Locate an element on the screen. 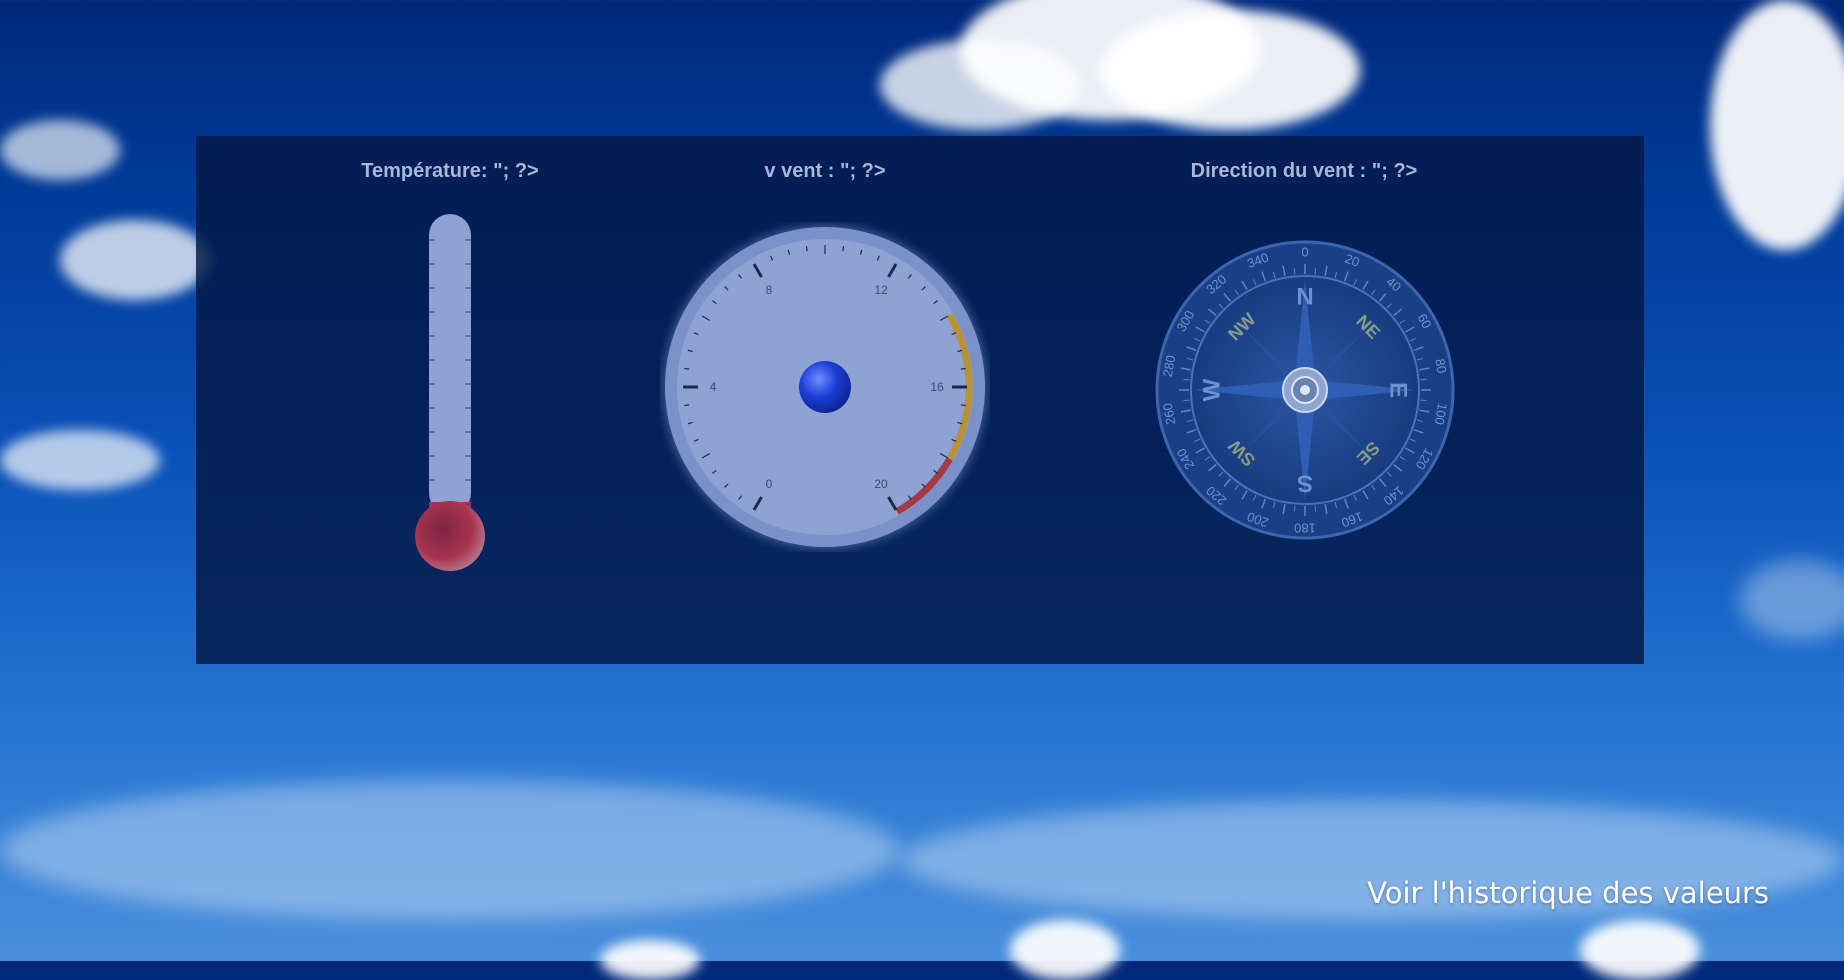 The image size is (1844, 980). speed-tick-label: 16 is located at coordinates (937, 387).